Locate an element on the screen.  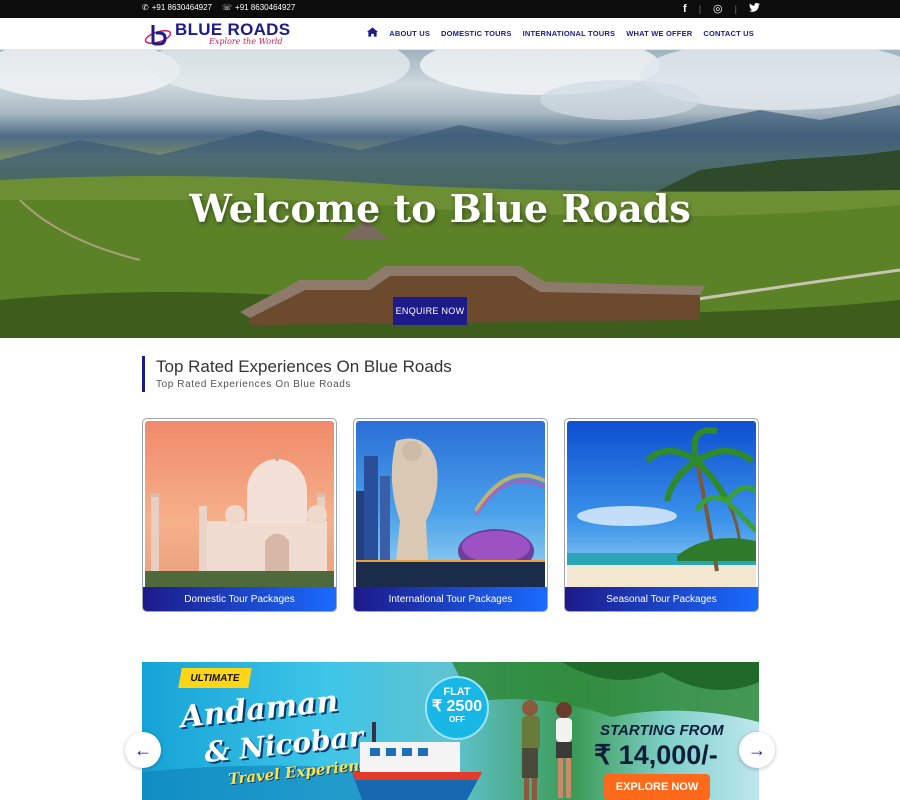
whatsapp-contact: ☏ +91 8630464927 is located at coordinates (258, 7).